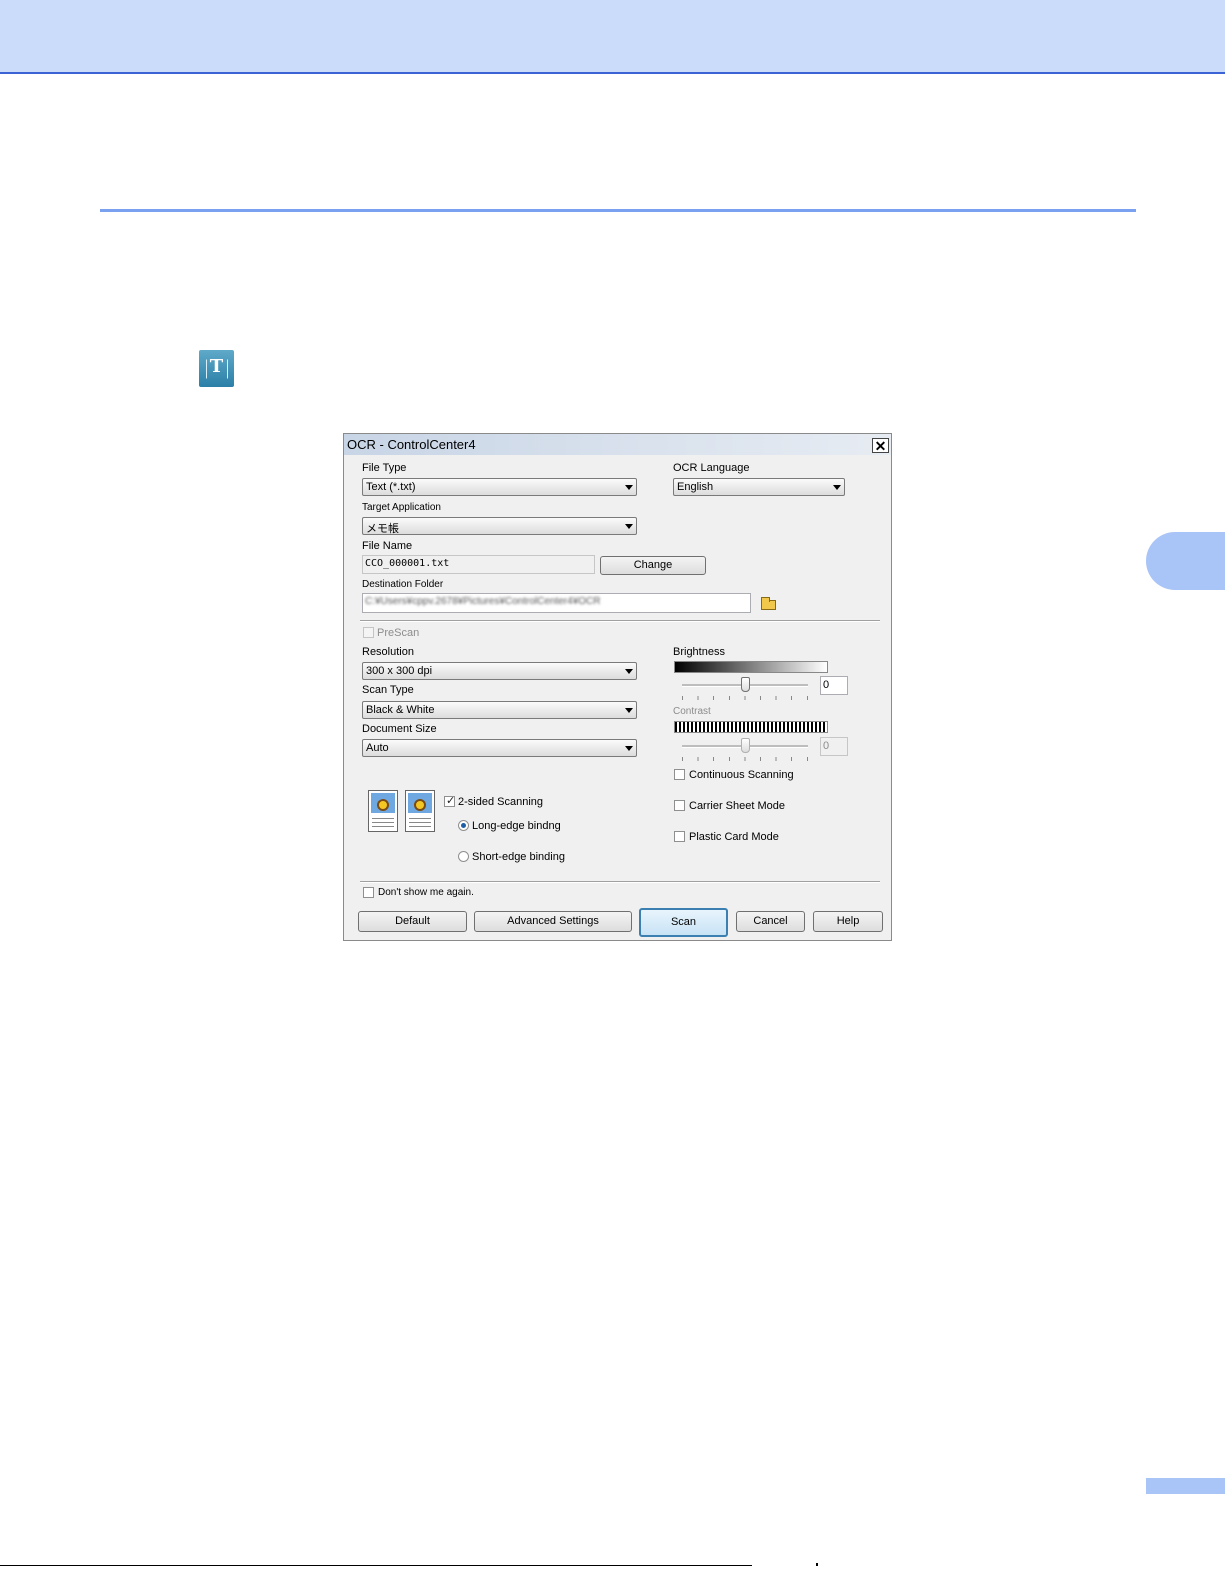  What do you see at coordinates (737, 806) in the screenshot?
I see `carrier-sheet-mode-label: Carrier Sheet Mode` at bounding box center [737, 806].